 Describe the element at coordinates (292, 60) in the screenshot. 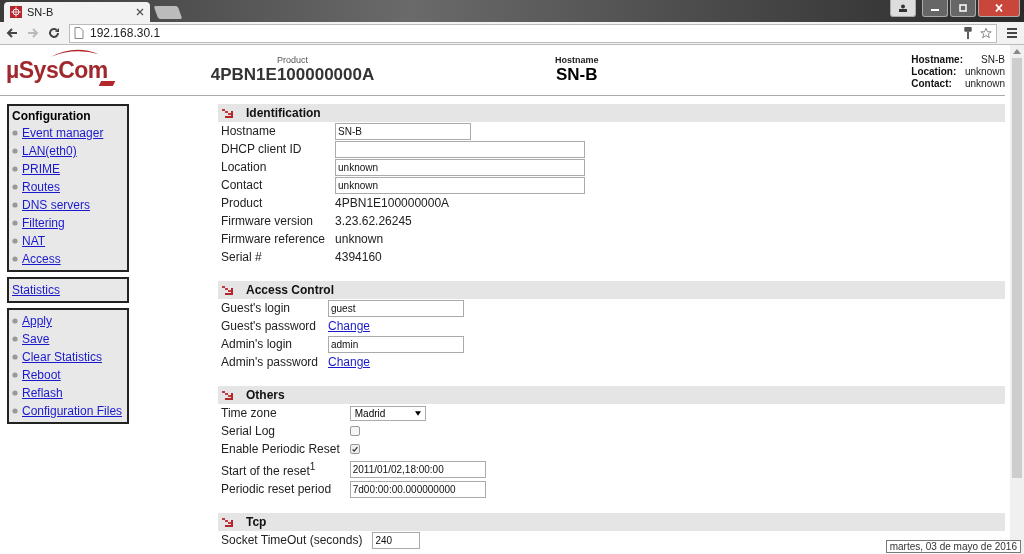

I see `product-label: Product` at that location.